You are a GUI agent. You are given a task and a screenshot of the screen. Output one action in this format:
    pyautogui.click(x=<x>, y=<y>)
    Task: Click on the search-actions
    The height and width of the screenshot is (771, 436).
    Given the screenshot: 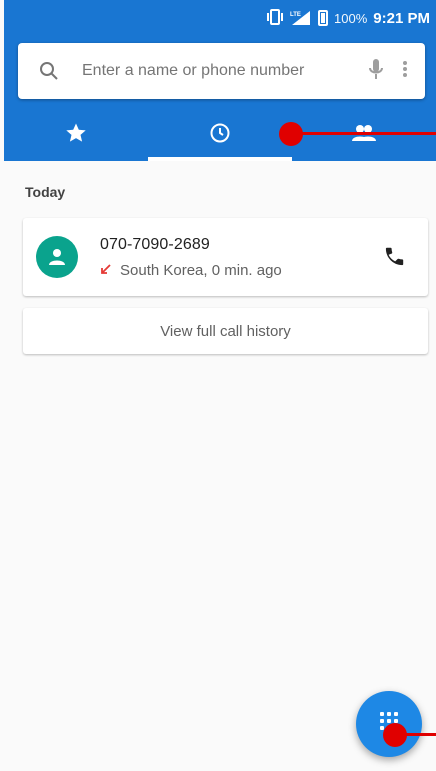 What is the action you would take?
    pyautogui.click(x=396, y=71)
    